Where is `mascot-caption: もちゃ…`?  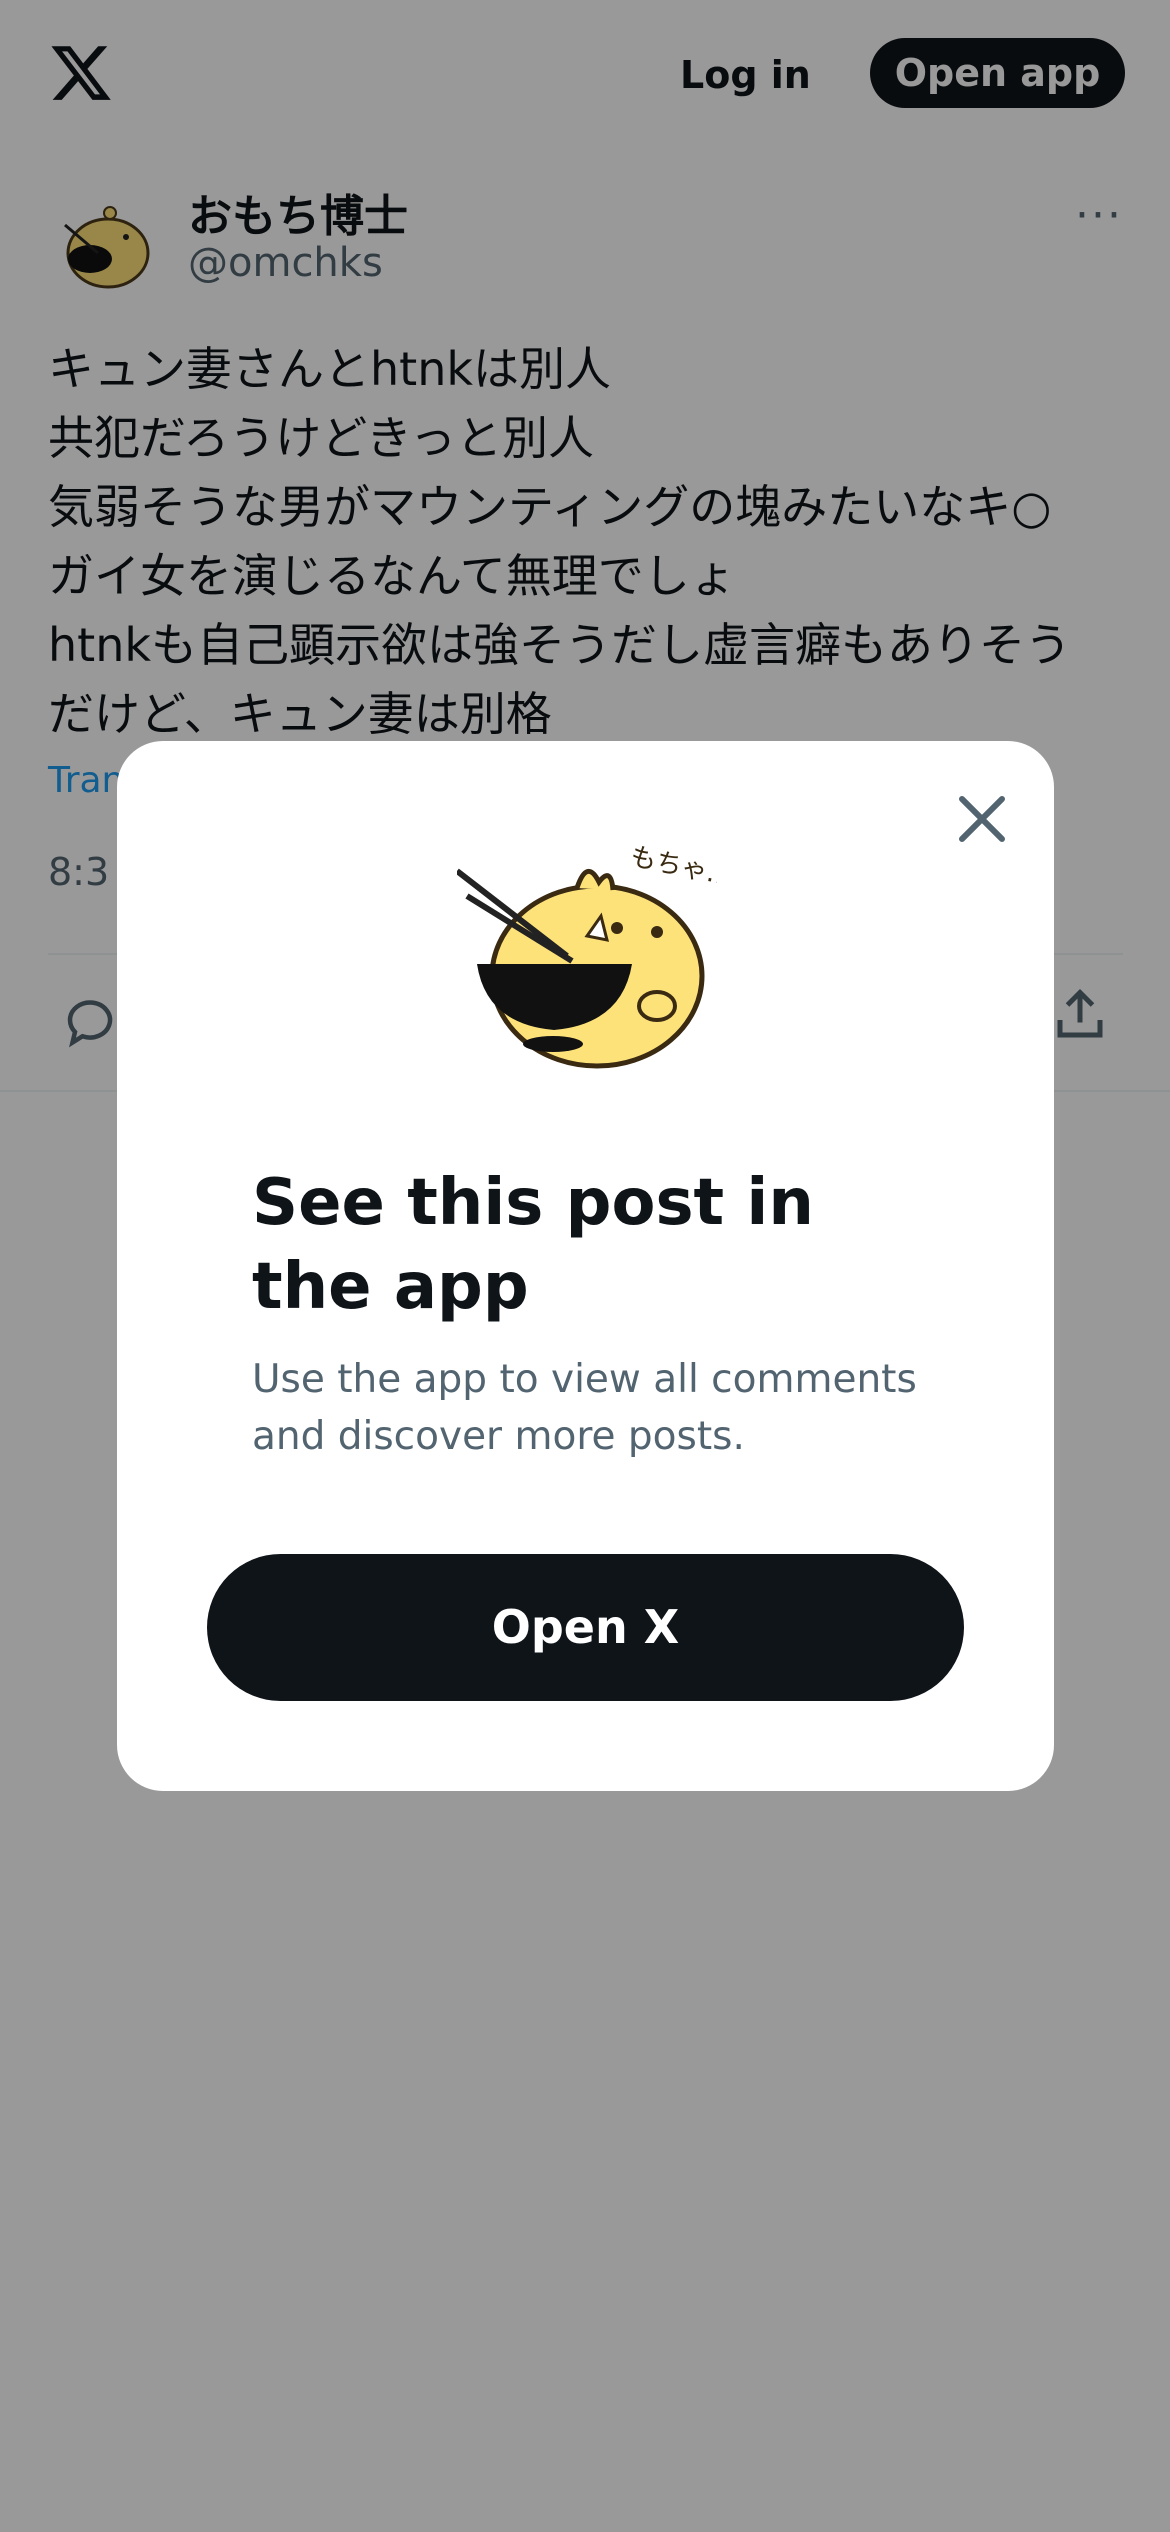
mascot-caption: もちゃ… is located at coordinates (672, 867).